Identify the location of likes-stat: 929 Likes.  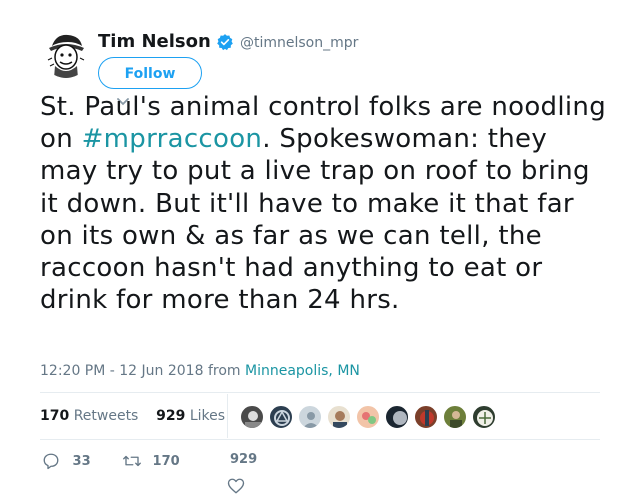
(190, 416).